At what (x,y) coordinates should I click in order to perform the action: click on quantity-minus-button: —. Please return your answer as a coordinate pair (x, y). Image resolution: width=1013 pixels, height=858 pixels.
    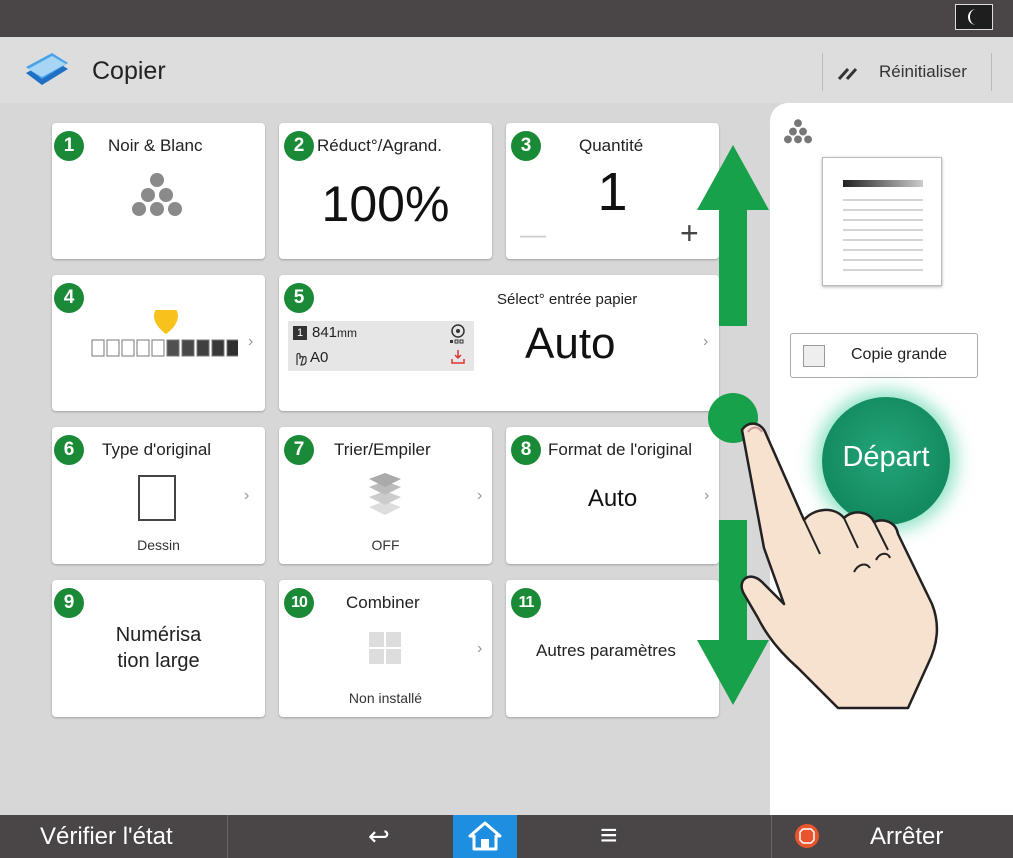
    Looking at the image, I should click on (533, 234).